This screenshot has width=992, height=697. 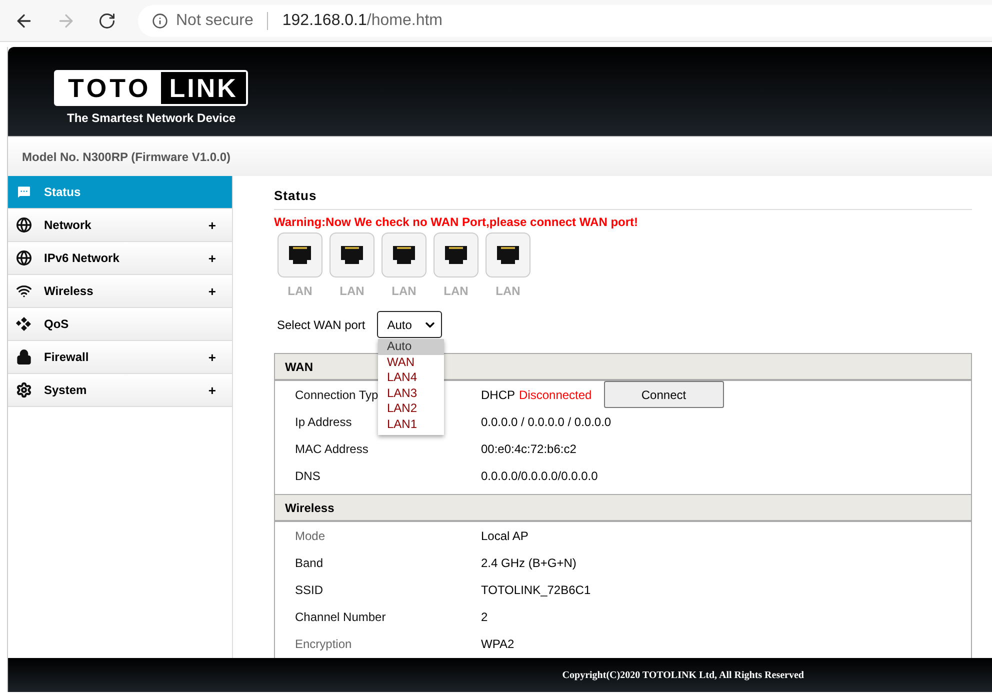 I want to click on dropdown-option: LAN2, so click(x=411, y=408).